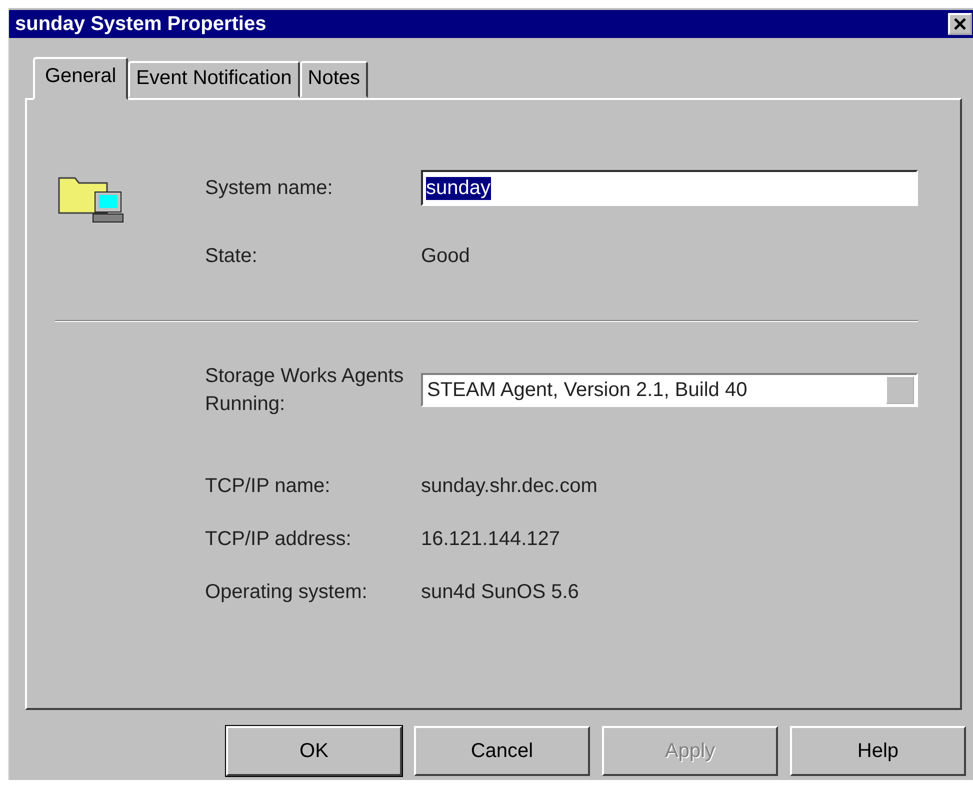 This screenshot has width=973, height=788. I want to click on field-label: TCP/IP name:, so click(268, 486).